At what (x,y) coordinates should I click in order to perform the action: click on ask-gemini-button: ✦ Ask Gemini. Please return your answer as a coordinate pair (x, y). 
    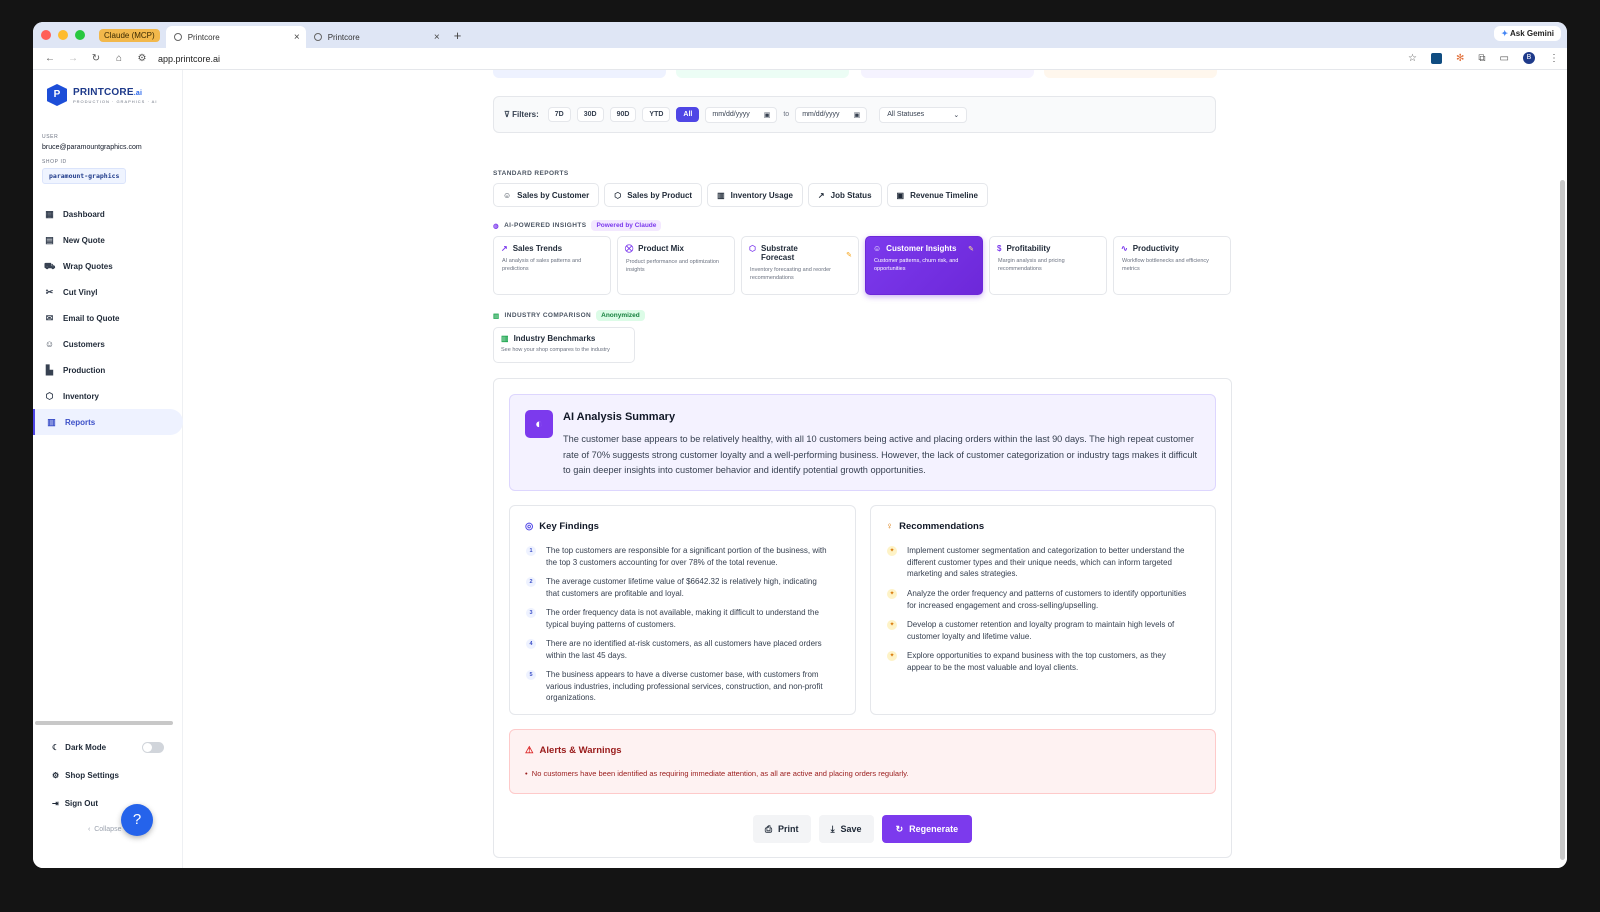
    Looking at the image, I should click on (1527, 33).